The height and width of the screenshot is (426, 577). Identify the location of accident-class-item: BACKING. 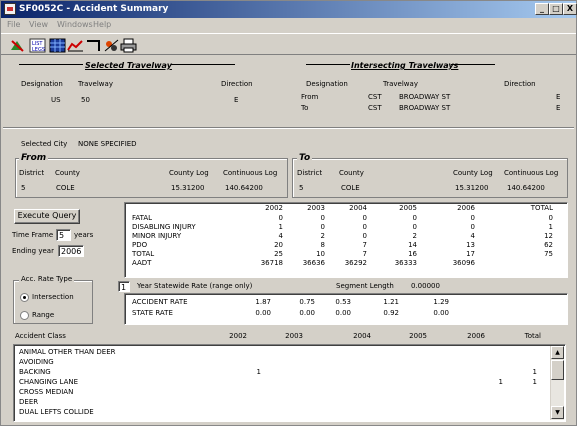
(35, 372).